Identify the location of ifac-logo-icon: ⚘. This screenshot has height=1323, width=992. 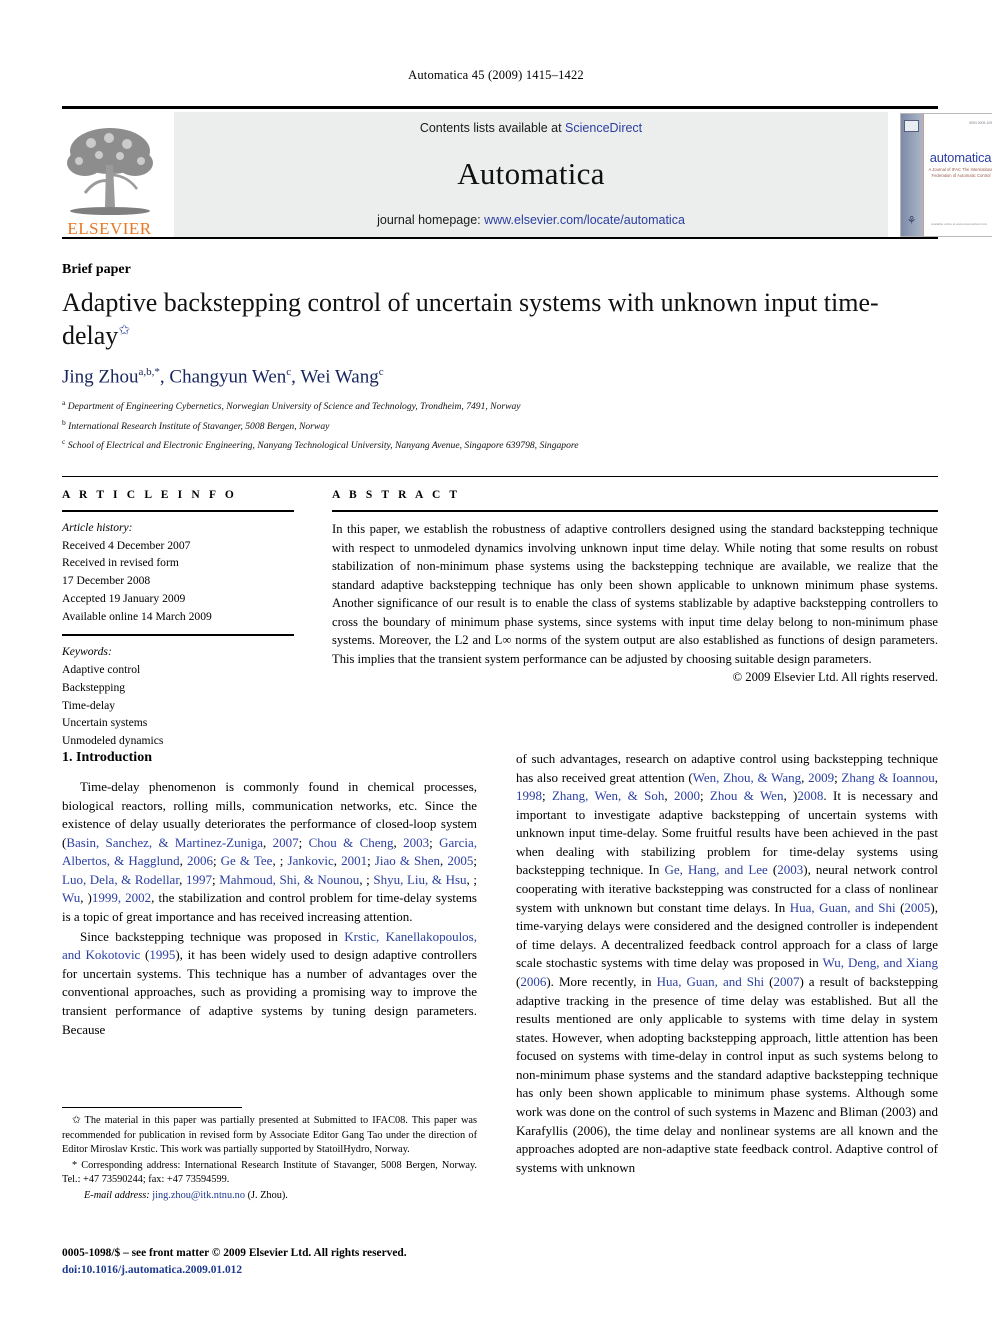
(911, 221).